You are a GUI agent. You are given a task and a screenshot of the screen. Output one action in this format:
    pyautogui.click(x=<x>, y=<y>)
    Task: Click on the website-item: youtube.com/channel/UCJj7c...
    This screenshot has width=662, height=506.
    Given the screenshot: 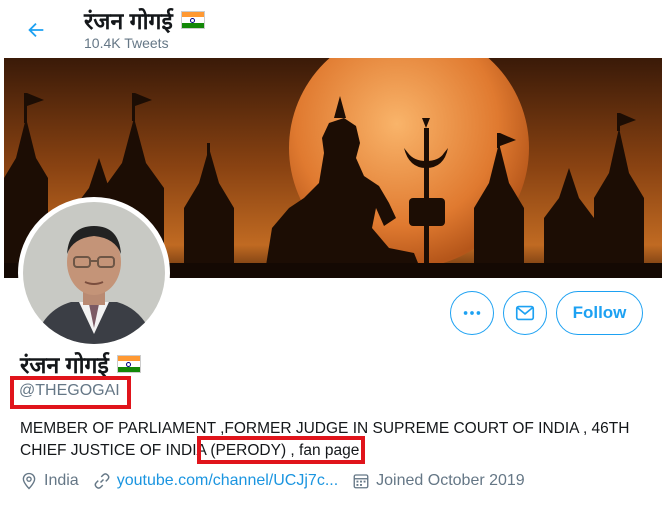 What is the action you would take?
    pyautogui.click(x=215, y=481)
    